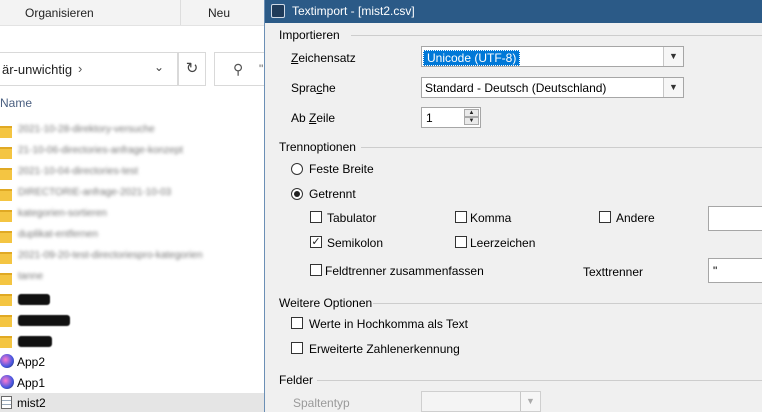  I want to click on list-item: DIRECTORIE-anfrage-2021-10-03, so click(135, 195).